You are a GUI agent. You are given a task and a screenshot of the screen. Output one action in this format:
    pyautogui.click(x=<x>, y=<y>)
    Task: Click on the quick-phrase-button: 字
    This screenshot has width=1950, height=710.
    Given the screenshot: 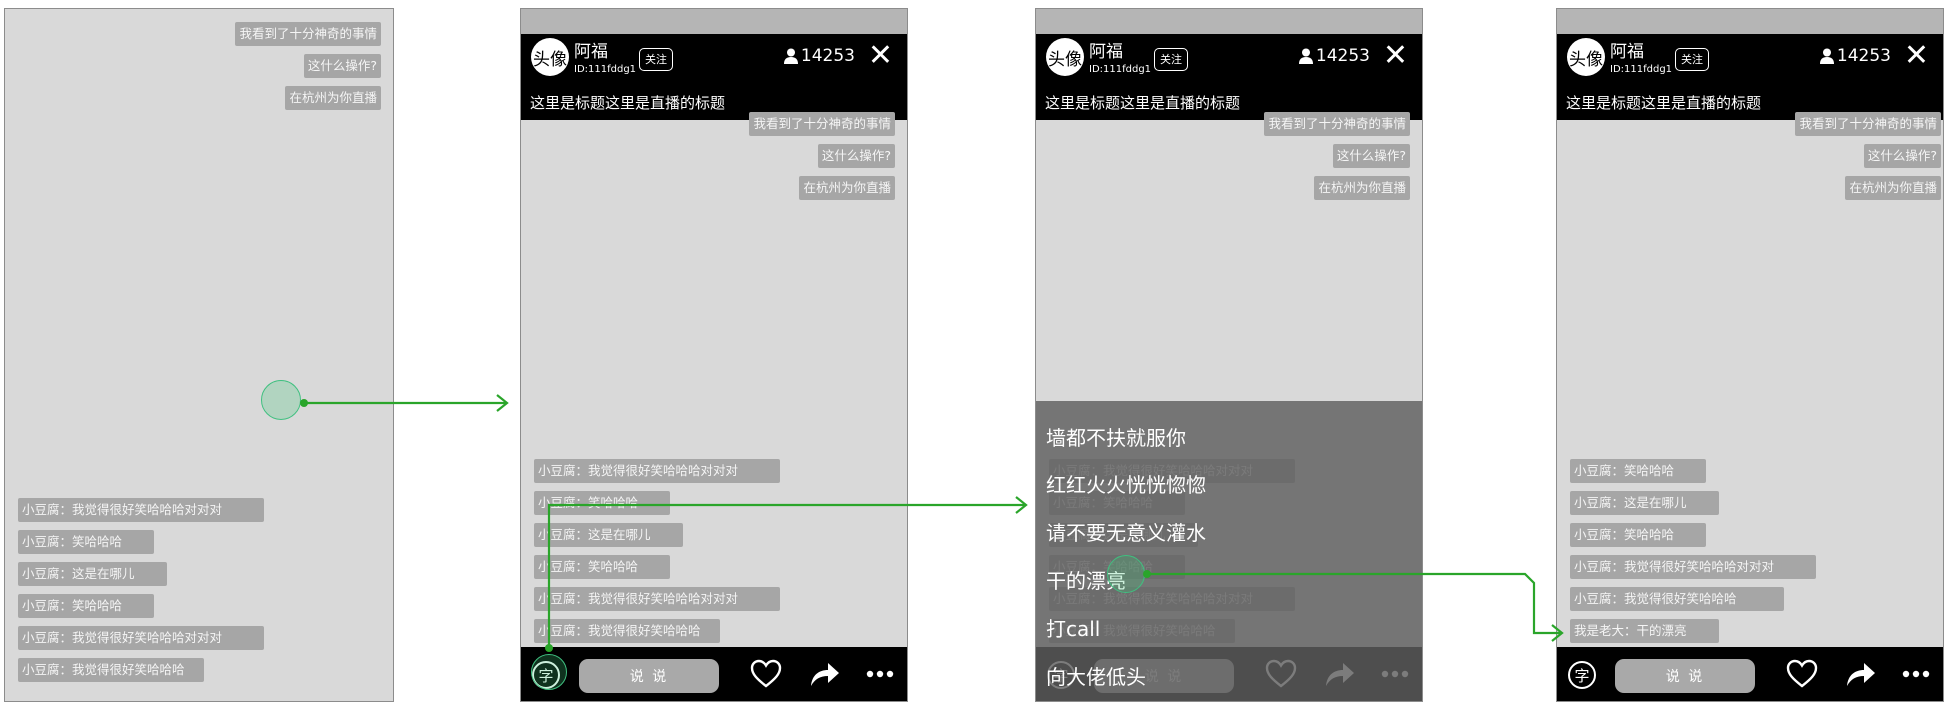 What is the action you would take?
    pyautogui.click(x=1582, y=675)
    